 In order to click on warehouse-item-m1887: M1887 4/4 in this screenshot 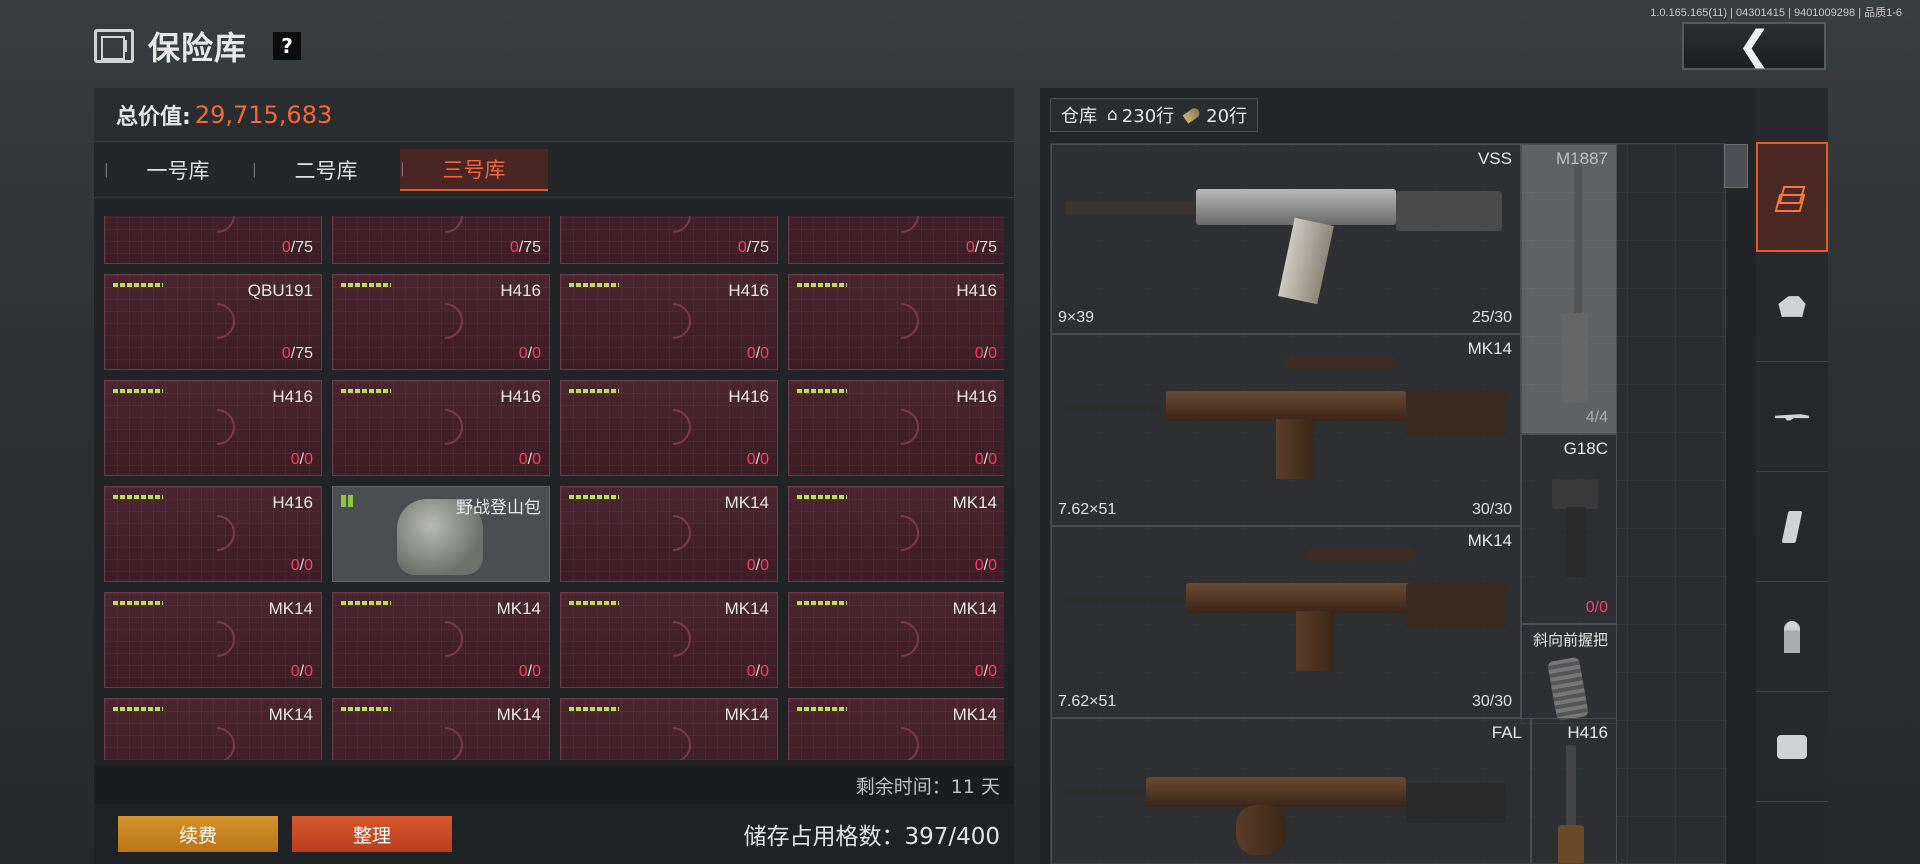, I will do `click(1569, 289)`.